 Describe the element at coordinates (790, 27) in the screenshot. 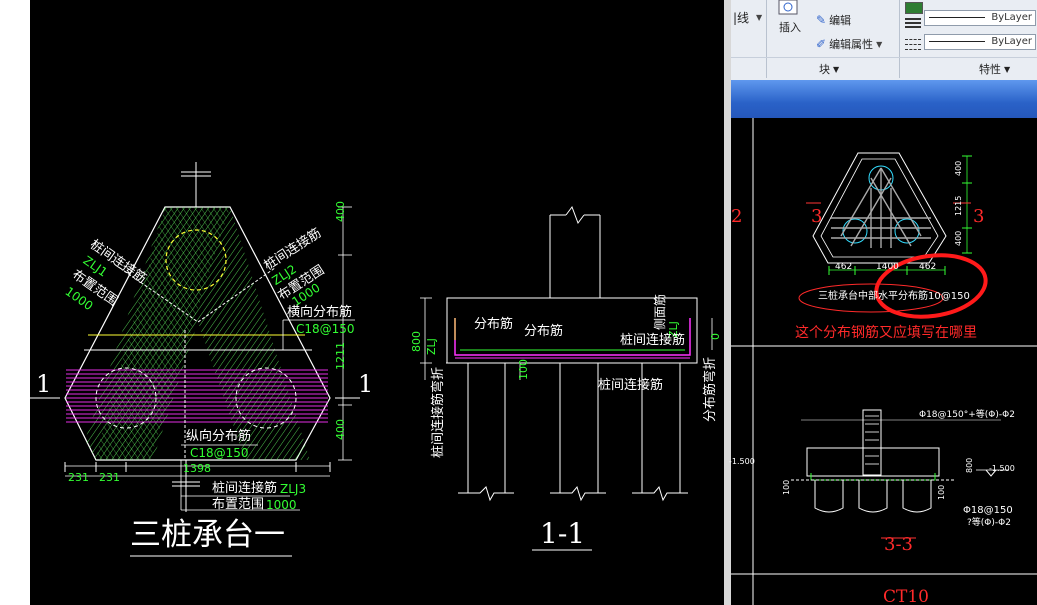

I see `insert-label: 插入` at that location.